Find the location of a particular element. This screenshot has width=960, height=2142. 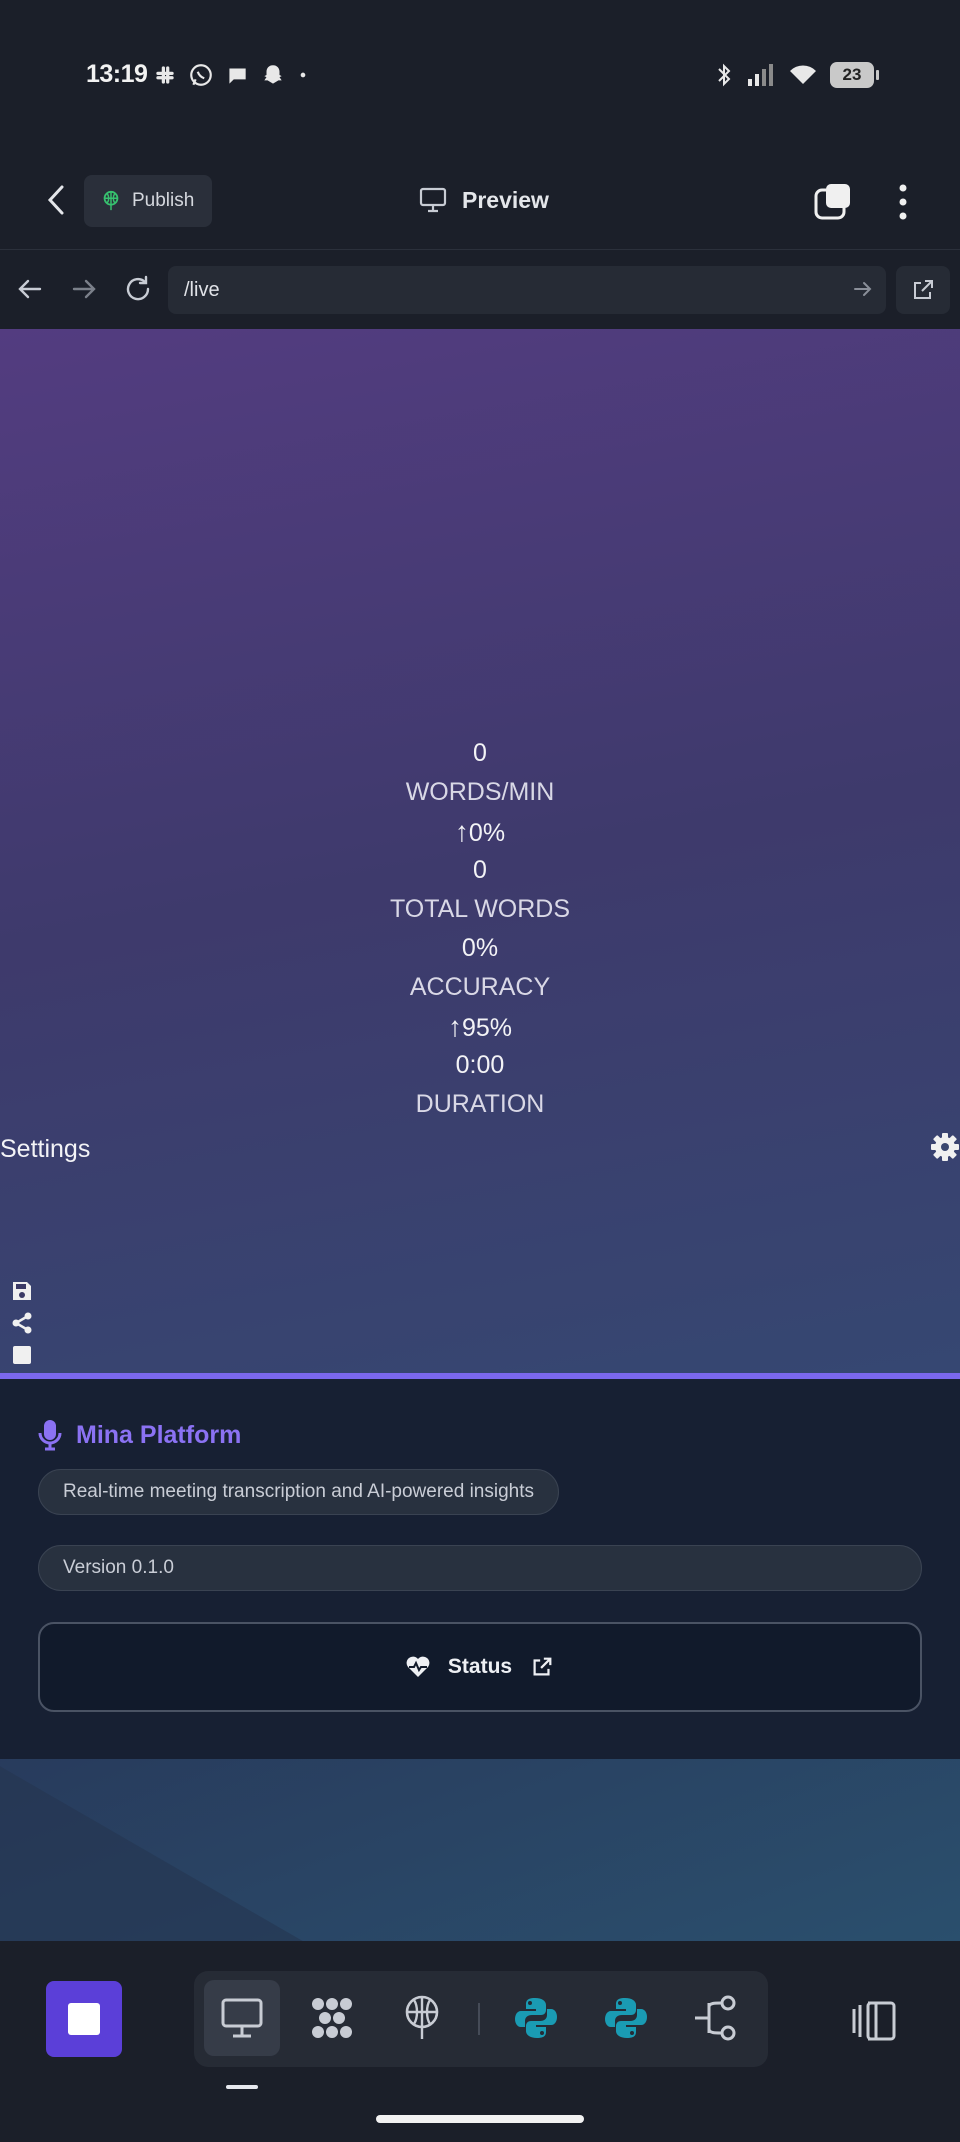

heartbeat-icon is located at coordinates (418, 1666).